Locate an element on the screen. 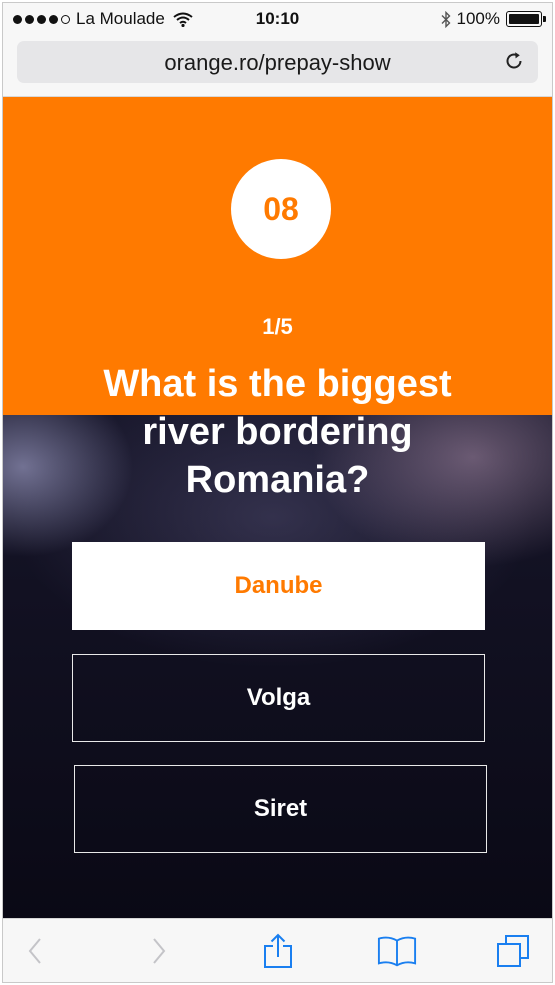  address-bar: orange.ro/prepay-show is located at coordinates (277, 62).